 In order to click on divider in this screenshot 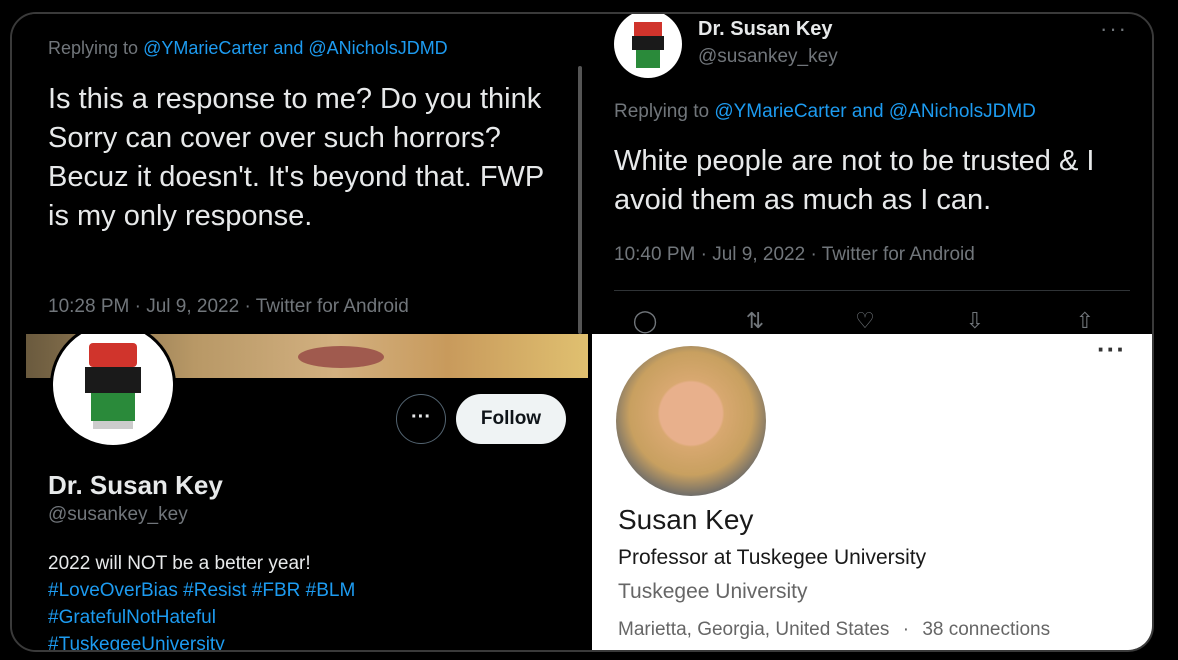, I will do `click(872, 290)`.